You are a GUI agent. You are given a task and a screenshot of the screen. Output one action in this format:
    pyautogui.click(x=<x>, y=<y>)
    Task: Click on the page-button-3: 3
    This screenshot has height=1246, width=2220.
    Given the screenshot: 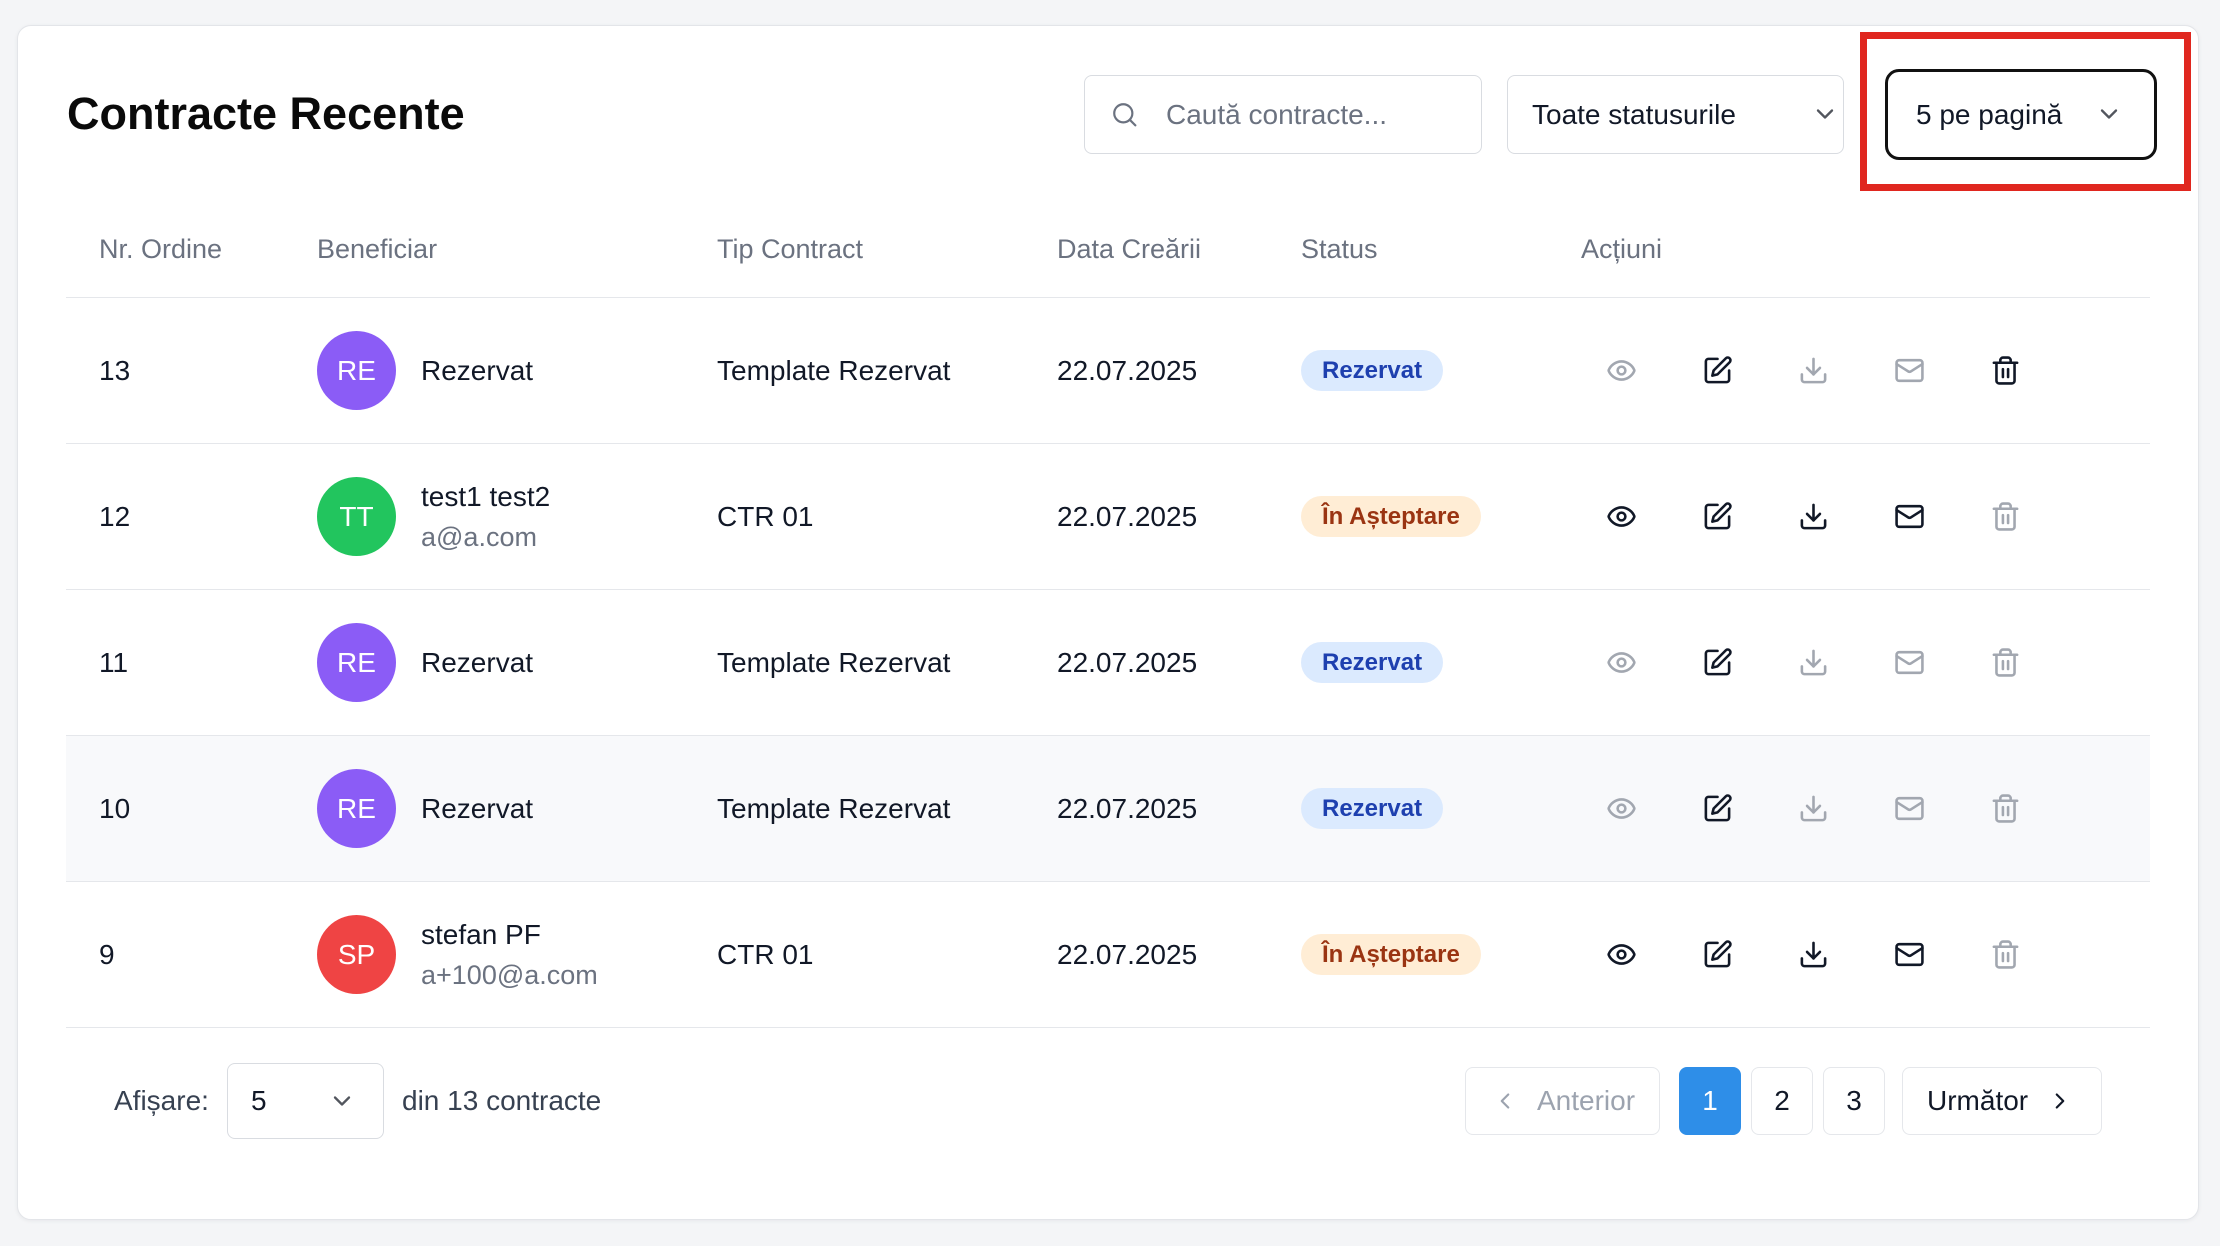 What is the action you would take?
    pyautogui.click(x=1854, y=1101)
    